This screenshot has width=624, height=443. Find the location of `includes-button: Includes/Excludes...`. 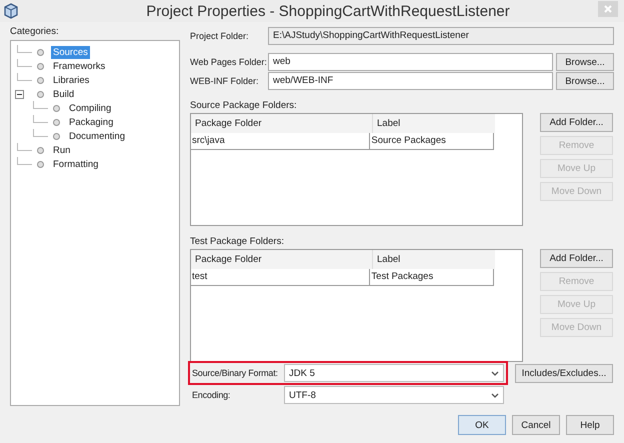

includes-button: Includes/Excludes... is located at coordinates (564, 373).